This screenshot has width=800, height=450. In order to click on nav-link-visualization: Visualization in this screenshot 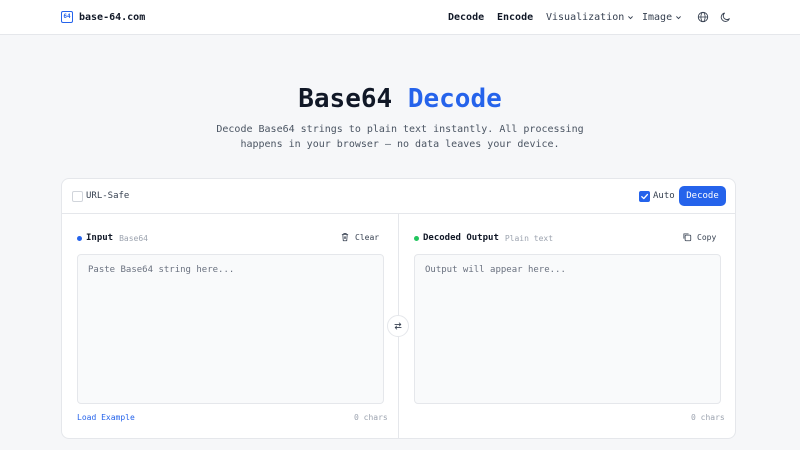, I will do `click(590, 17)`.